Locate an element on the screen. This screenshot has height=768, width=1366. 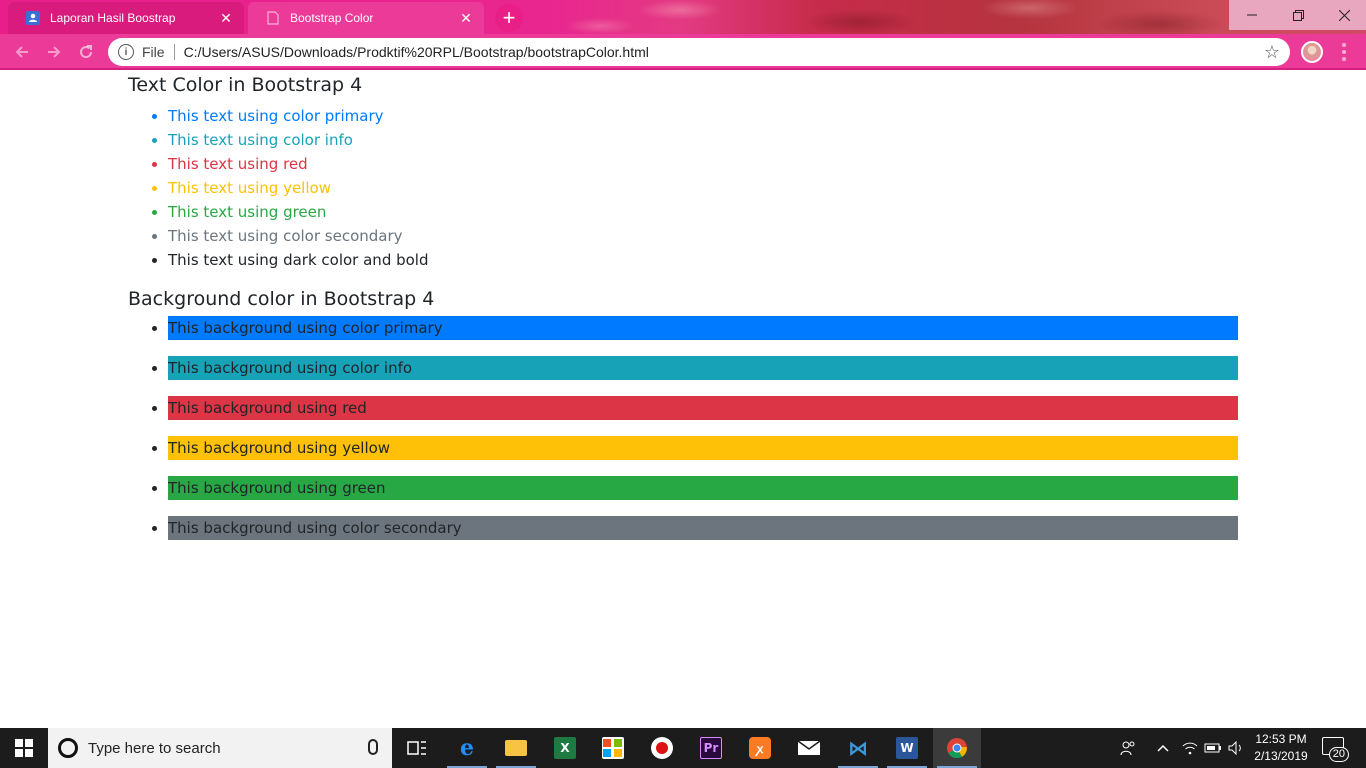
file-favicon-icon is located at coordinates (273, 18).